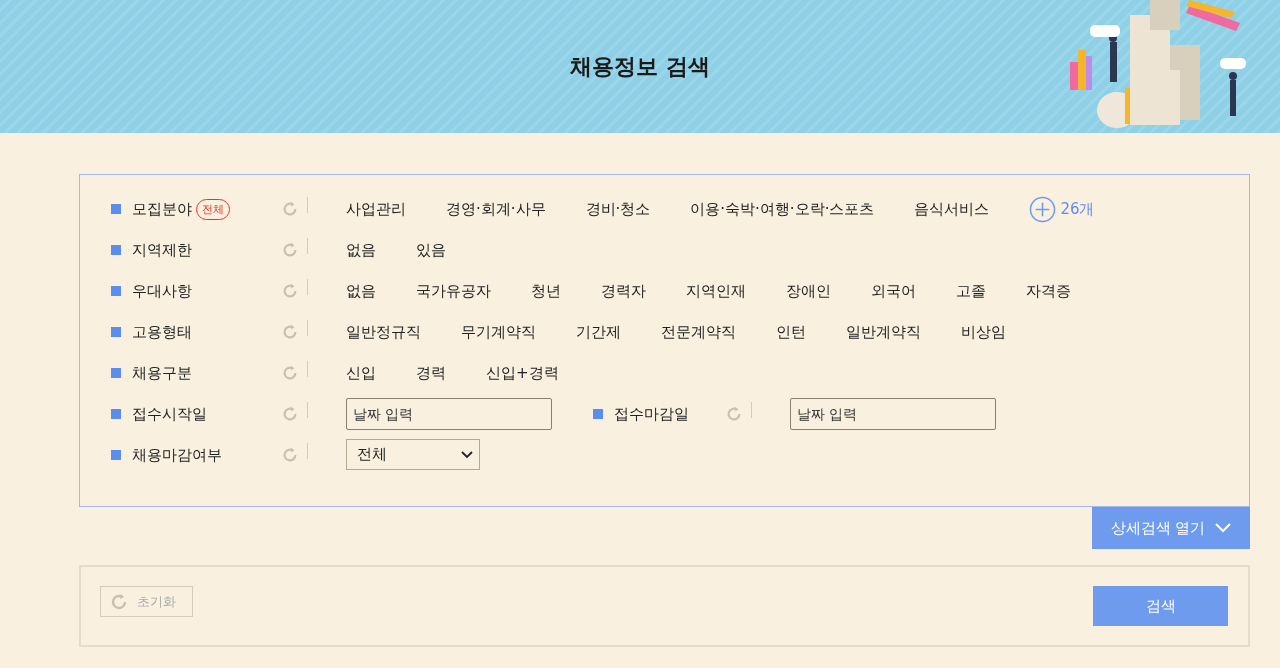 This screenshot has height=668, width=1280. I want to click on filter-option: 경영·회계·사무, so click(496, 209).